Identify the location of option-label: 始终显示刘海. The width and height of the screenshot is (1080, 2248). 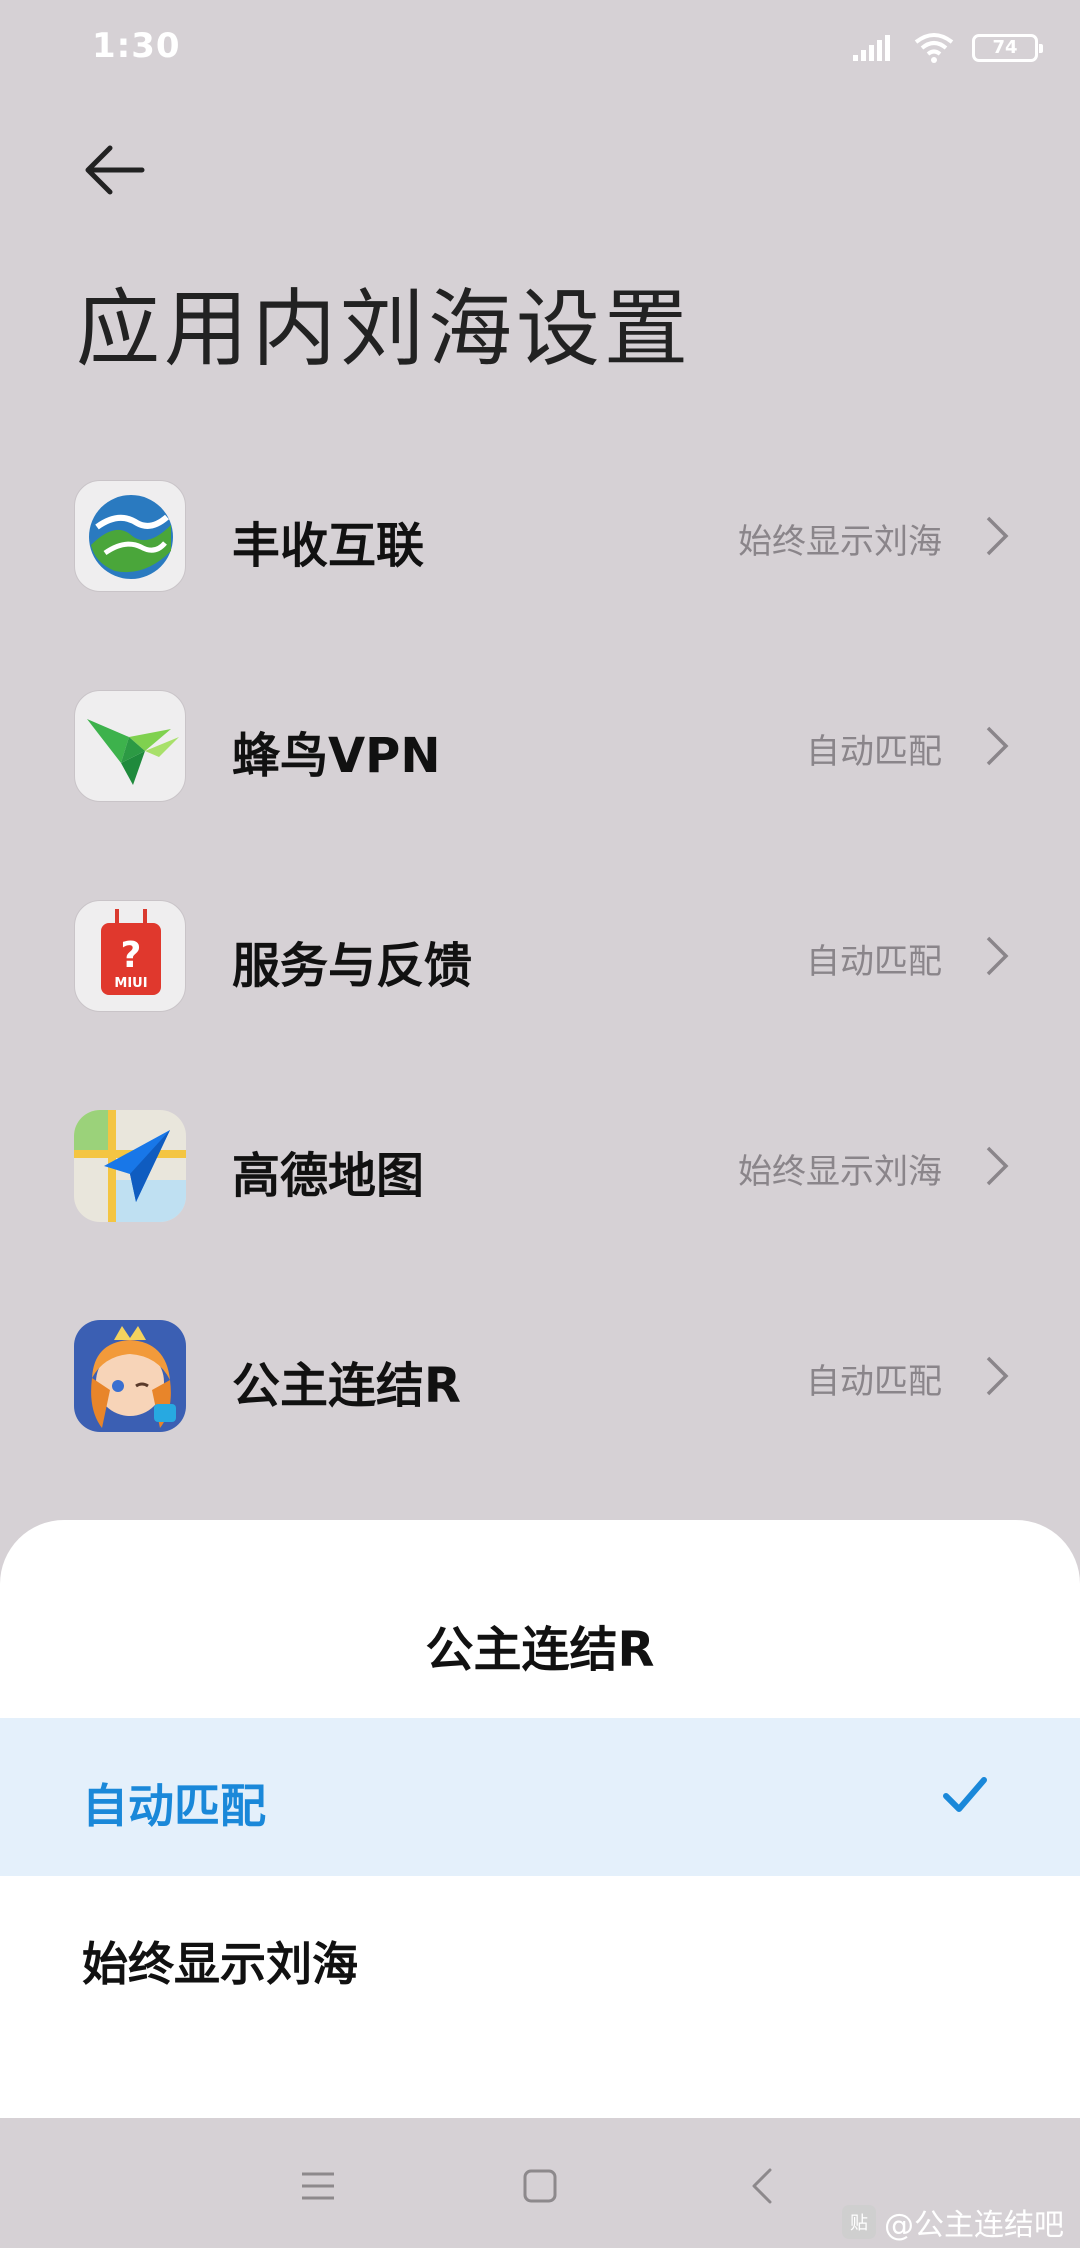
(220, 1964).